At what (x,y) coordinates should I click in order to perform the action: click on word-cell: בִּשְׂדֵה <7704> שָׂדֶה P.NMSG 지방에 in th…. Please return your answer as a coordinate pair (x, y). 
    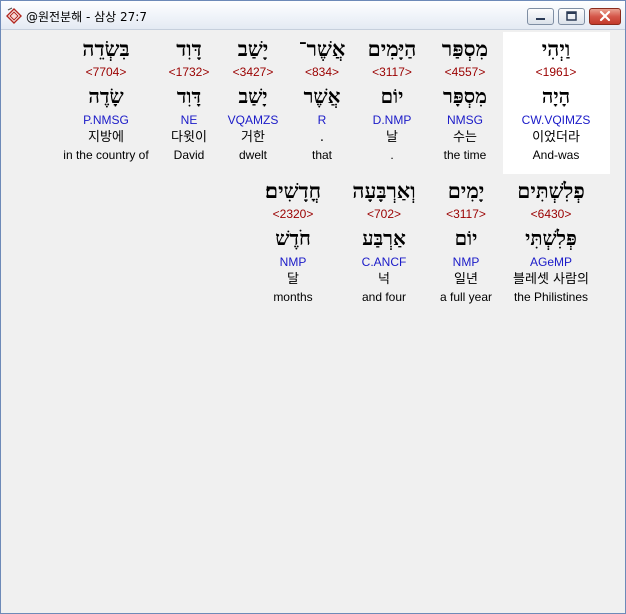
    Looking at the image, I should click on (106, 98).